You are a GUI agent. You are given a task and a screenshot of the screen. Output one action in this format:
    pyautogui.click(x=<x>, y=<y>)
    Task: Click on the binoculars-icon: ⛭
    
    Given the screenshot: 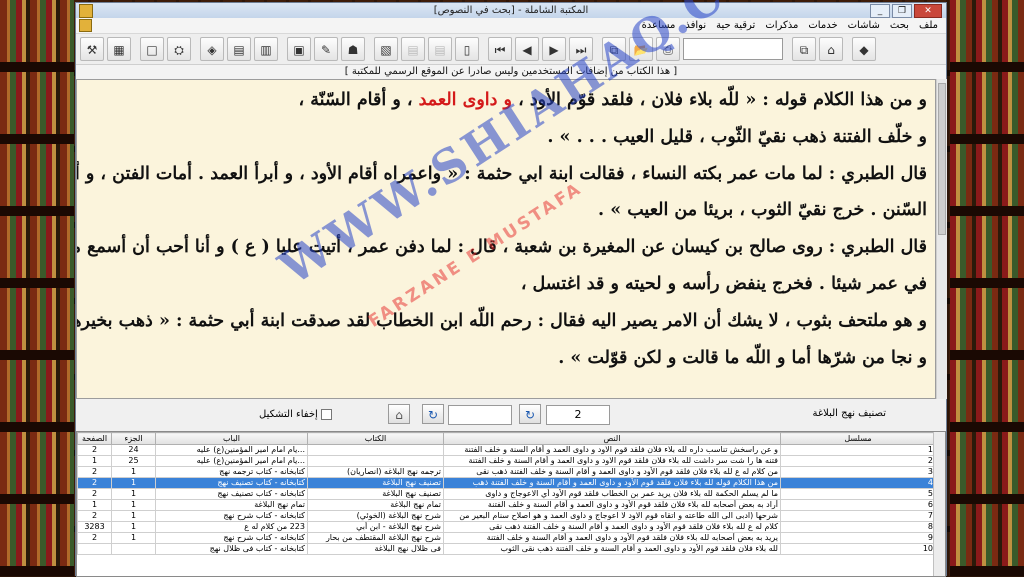 What is the action you would take?
    pyautogui.click(x=179, y=49)
    